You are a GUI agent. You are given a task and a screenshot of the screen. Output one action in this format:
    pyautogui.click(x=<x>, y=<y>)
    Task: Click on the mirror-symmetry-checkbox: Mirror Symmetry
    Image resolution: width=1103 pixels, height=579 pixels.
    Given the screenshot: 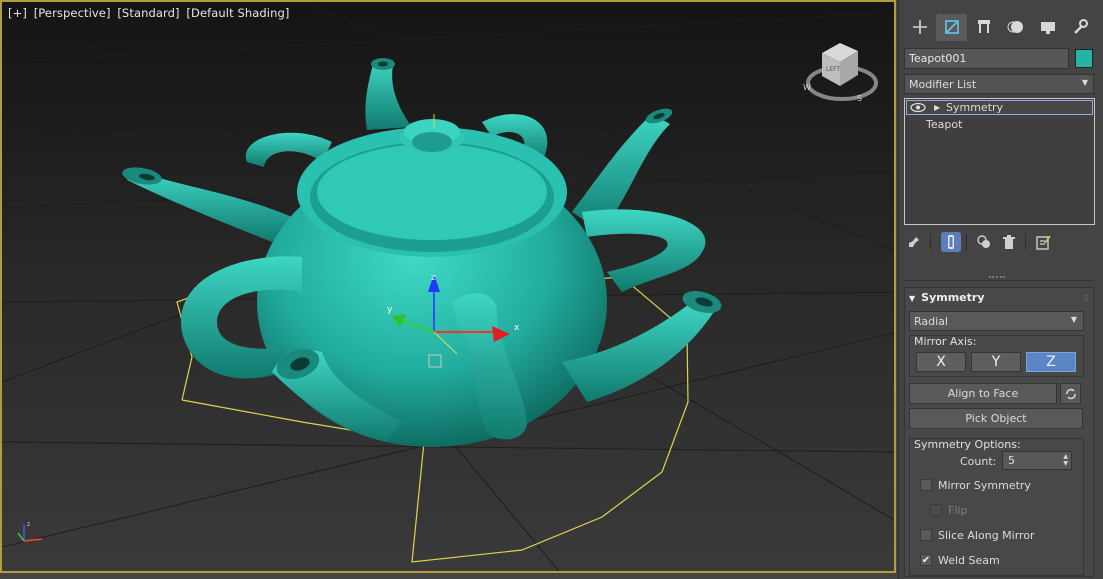 What is the action you would take?
    pyautogui.click(x=975, y=485)
    